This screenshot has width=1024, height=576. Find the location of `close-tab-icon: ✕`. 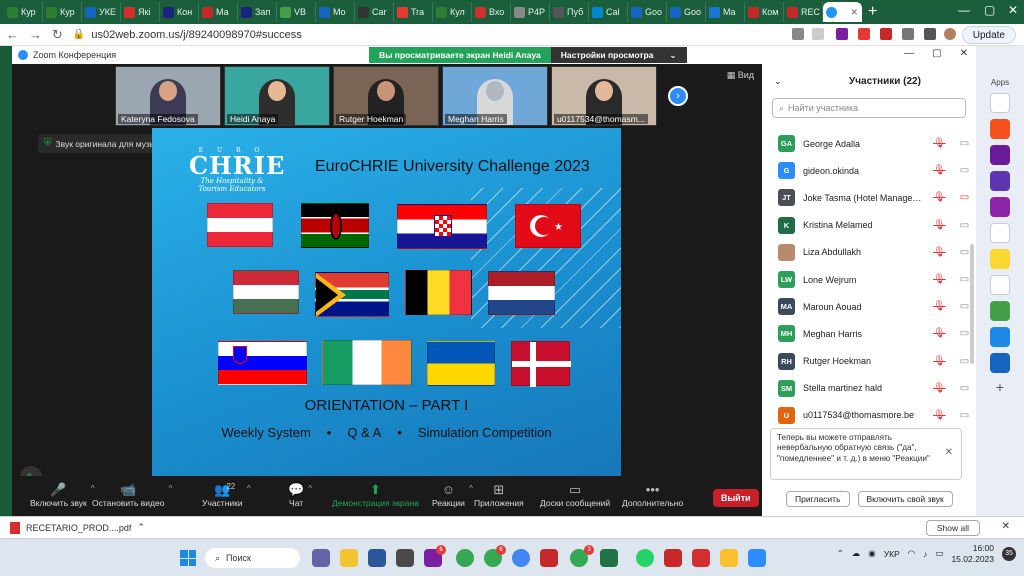

close-tab-icon: ✕ is located at coordinates (854, 12).